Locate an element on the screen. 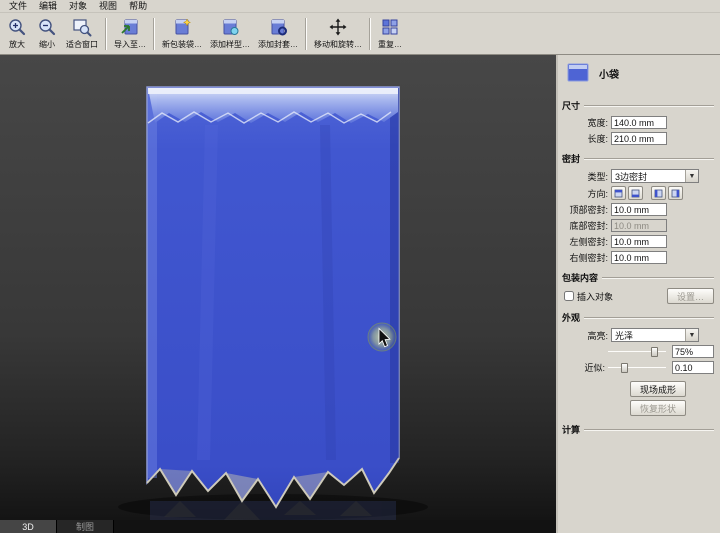 The image size is (720, 533). toolbar-fit-window-button: 适合窗口 is located at coordinates (82, 34).